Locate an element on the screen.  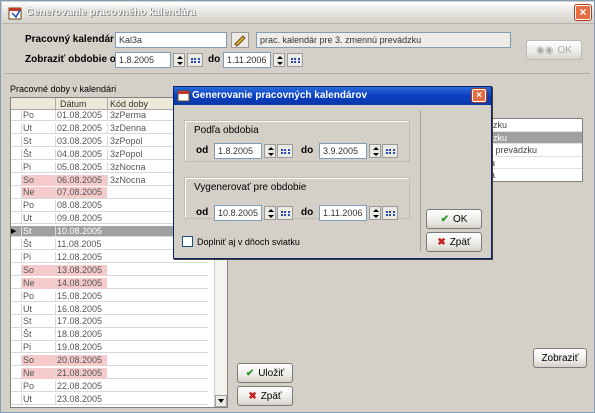
g1-from-input: 1.8.2005 is located at coordinates (238, 151).